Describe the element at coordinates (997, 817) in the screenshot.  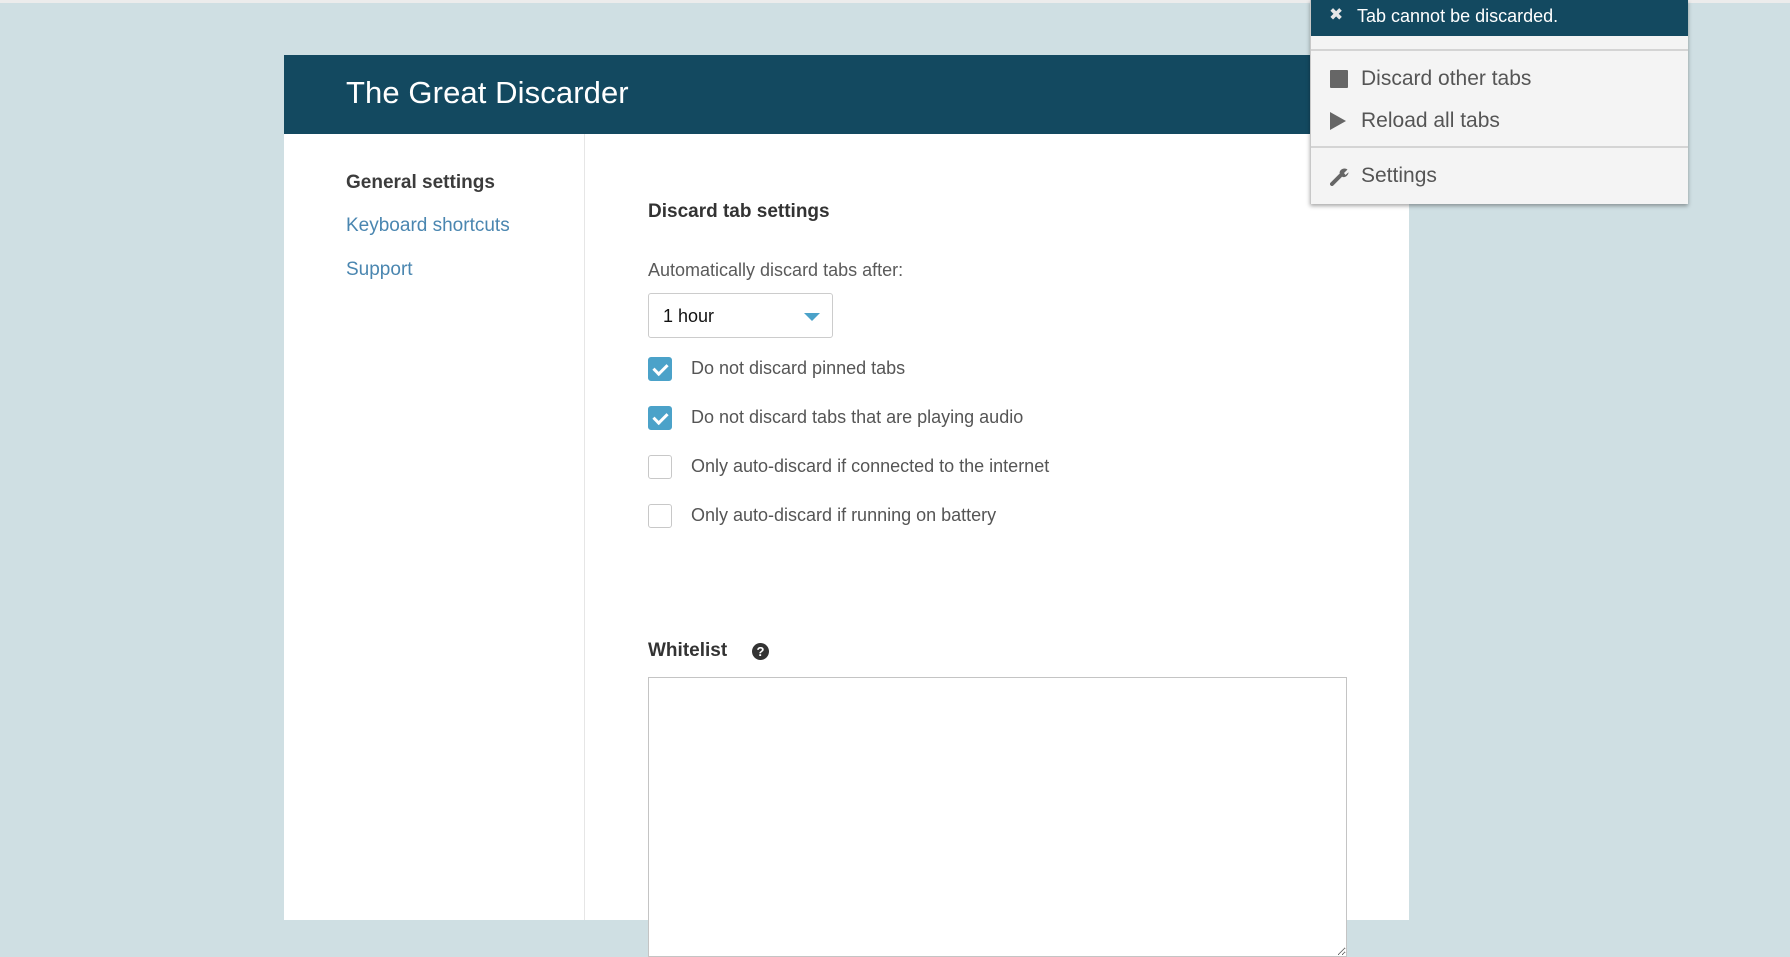
I see `whitelist-textarea` at that location.